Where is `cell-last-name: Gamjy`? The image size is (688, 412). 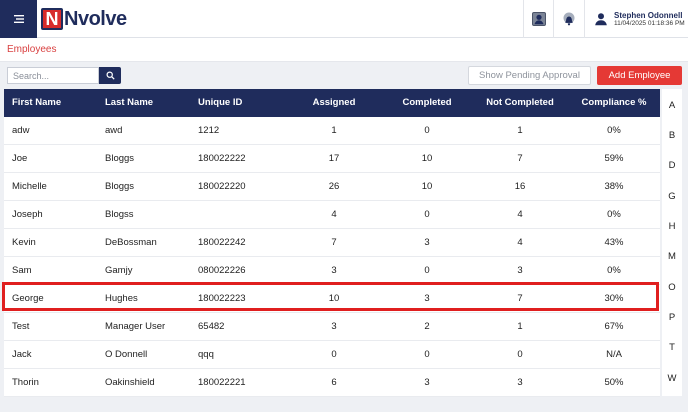
cell-last-name: Gamjy is located at coordinates (119, 270).